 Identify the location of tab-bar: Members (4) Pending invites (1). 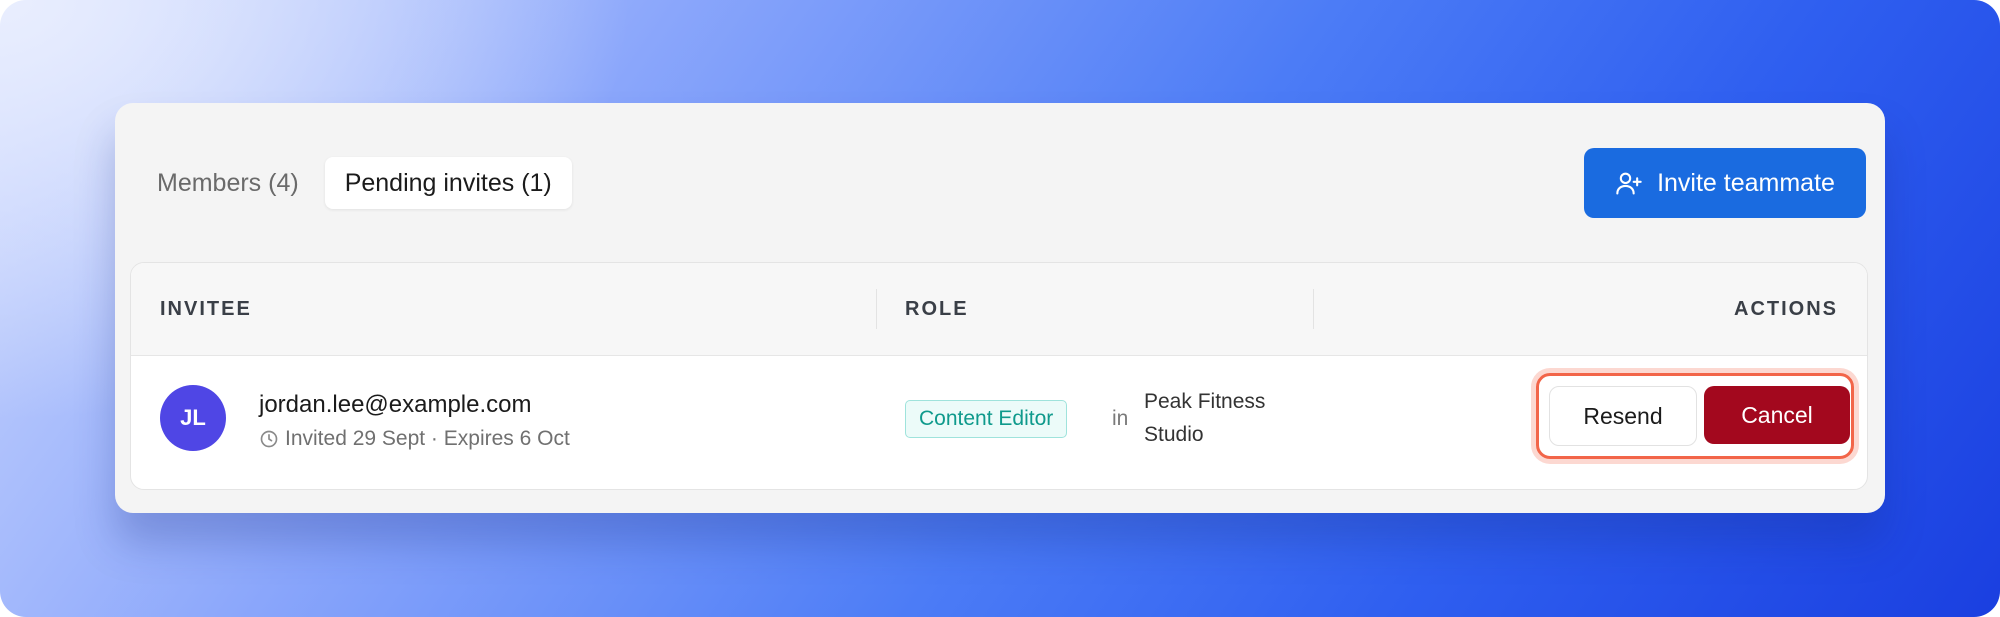
(354, 183).